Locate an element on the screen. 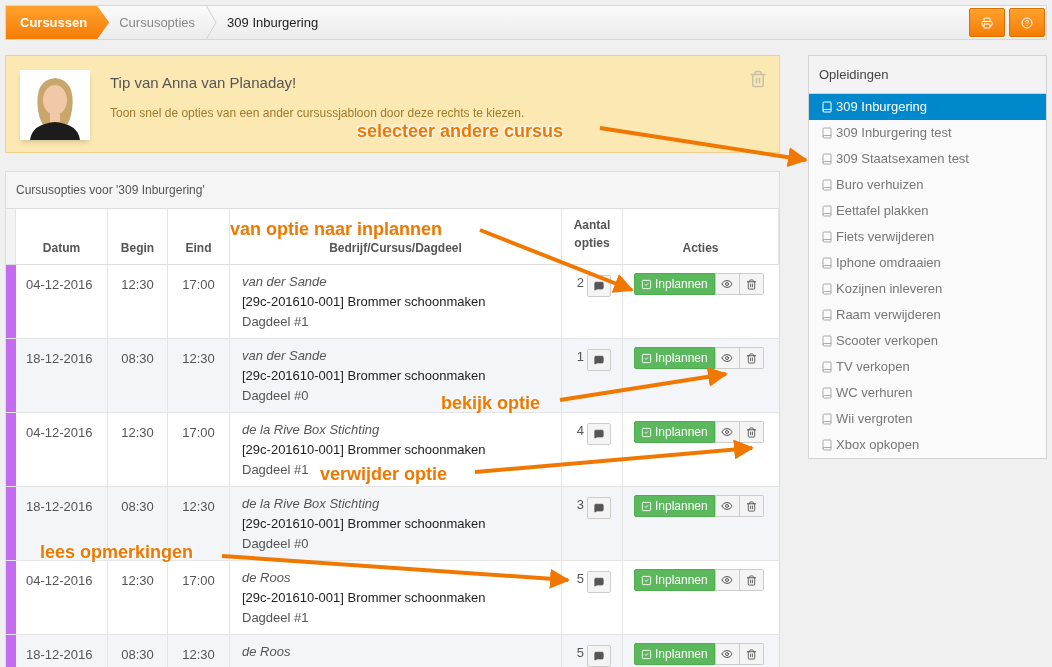 This screenshot has height=667, width=1052. company-name: de la Rive Box Stichting is located at coordinates (311, 430).